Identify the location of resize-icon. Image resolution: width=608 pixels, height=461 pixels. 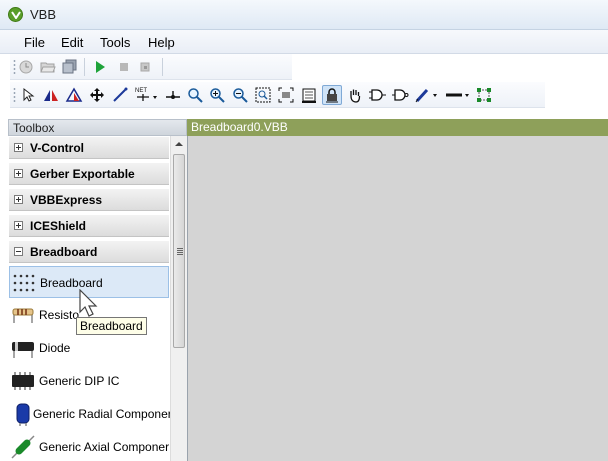
(484, 95).